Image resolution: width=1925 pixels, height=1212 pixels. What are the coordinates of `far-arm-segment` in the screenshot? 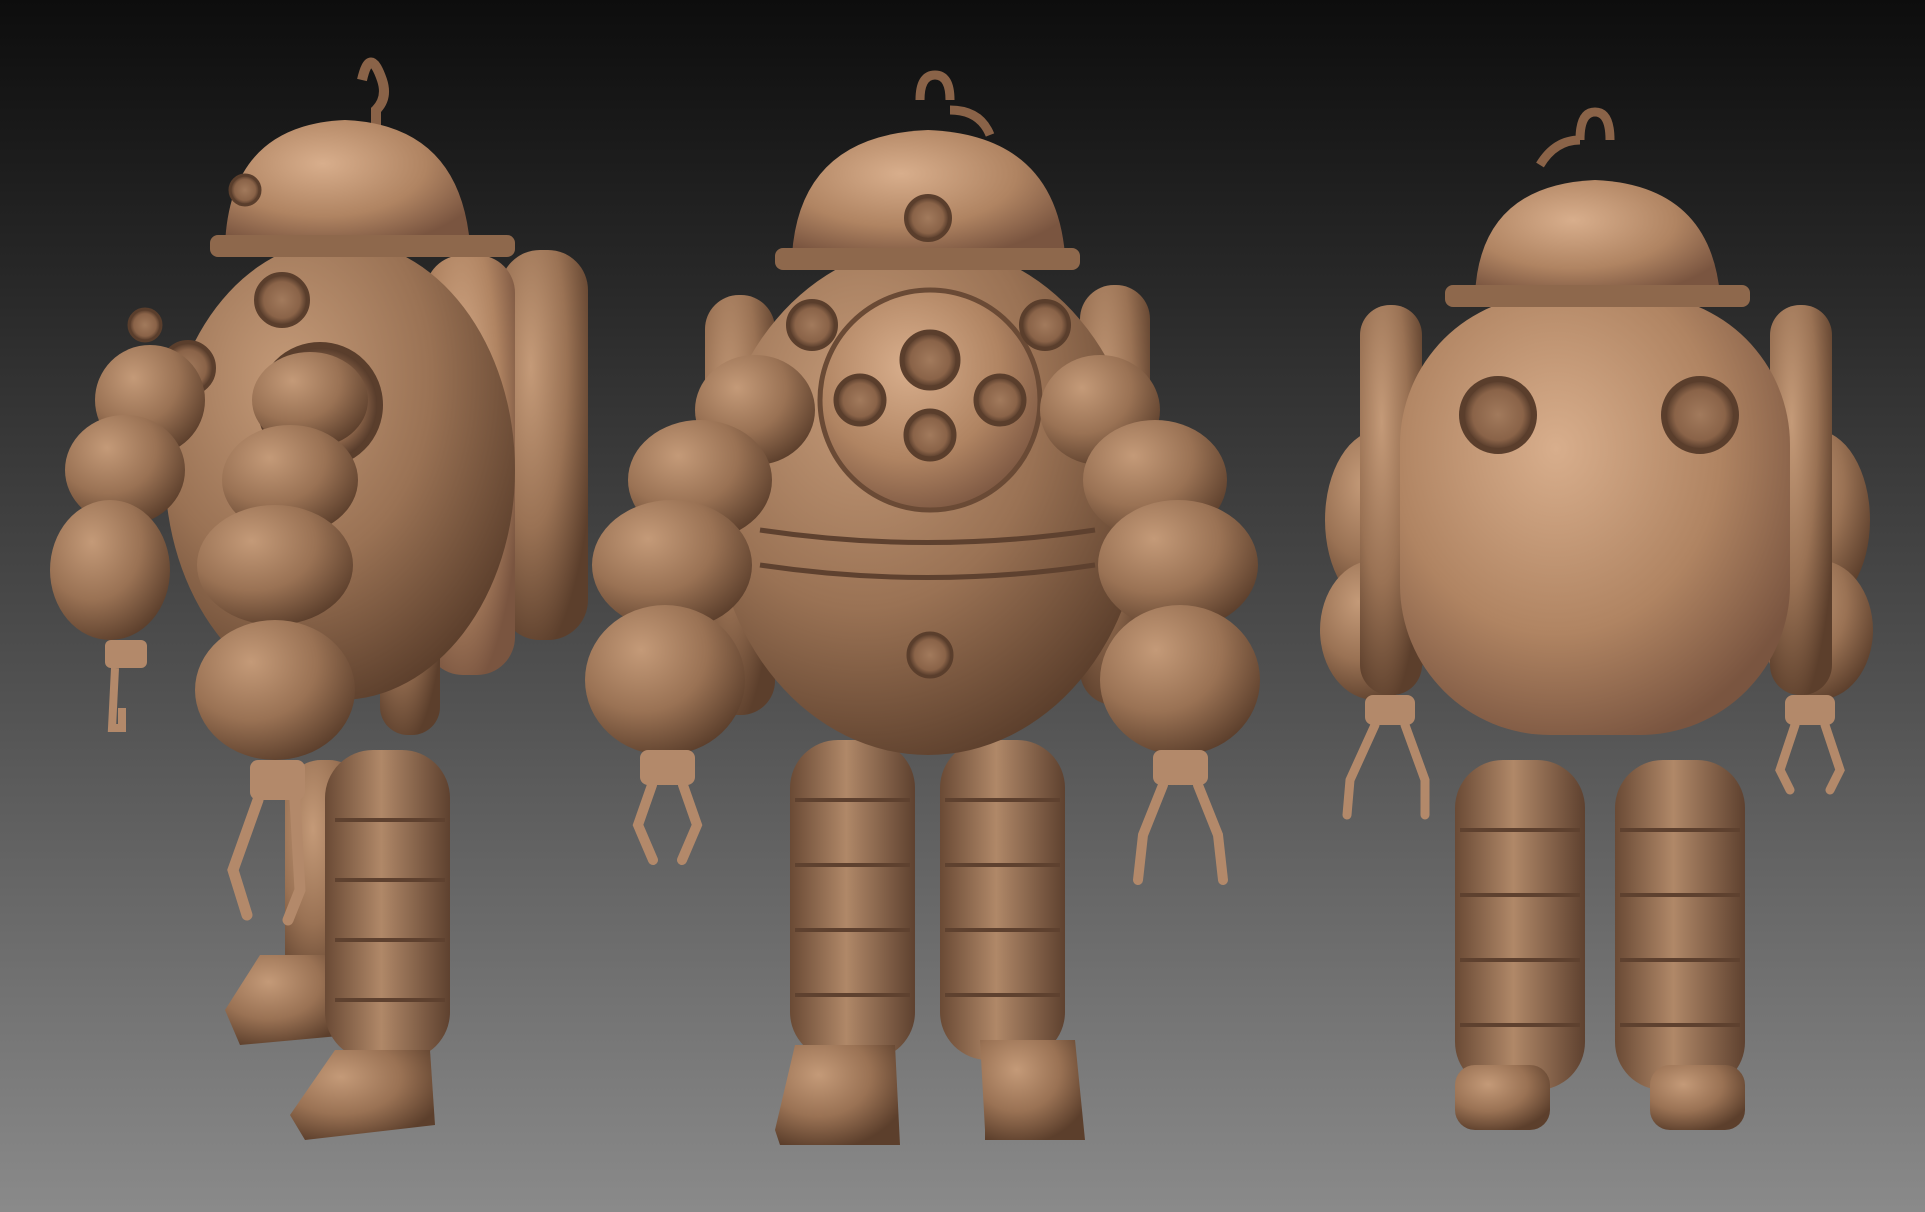 It's located at (110, 570).